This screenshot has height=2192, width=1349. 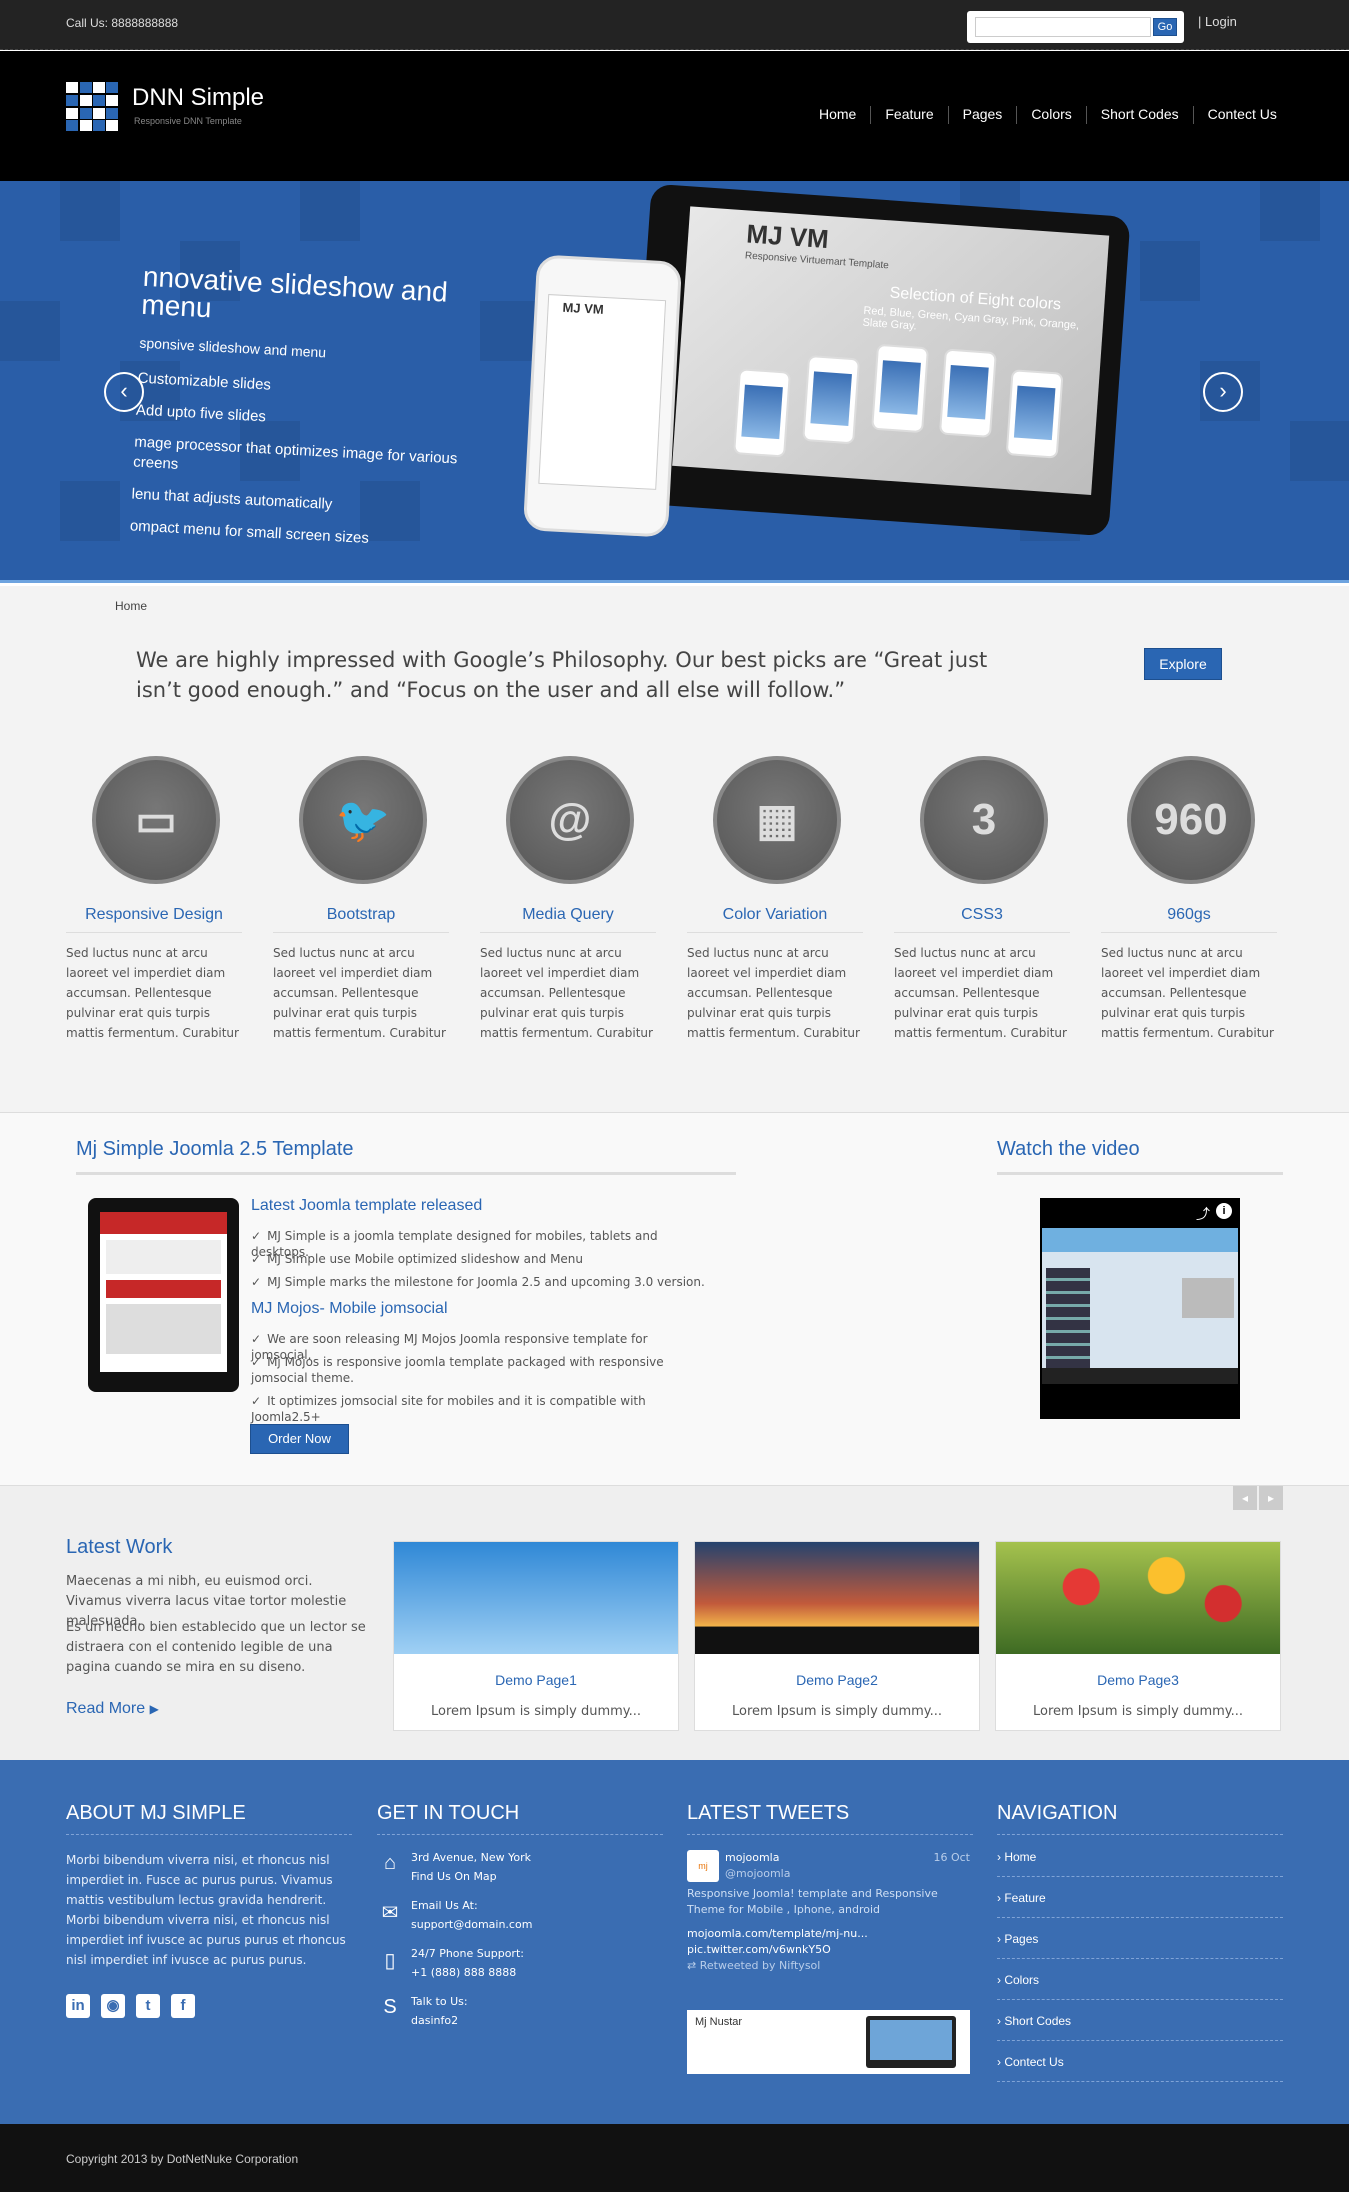 I want to click on footer-nav-short-codes: › Short Codes, so click(x=1140, y=2027).